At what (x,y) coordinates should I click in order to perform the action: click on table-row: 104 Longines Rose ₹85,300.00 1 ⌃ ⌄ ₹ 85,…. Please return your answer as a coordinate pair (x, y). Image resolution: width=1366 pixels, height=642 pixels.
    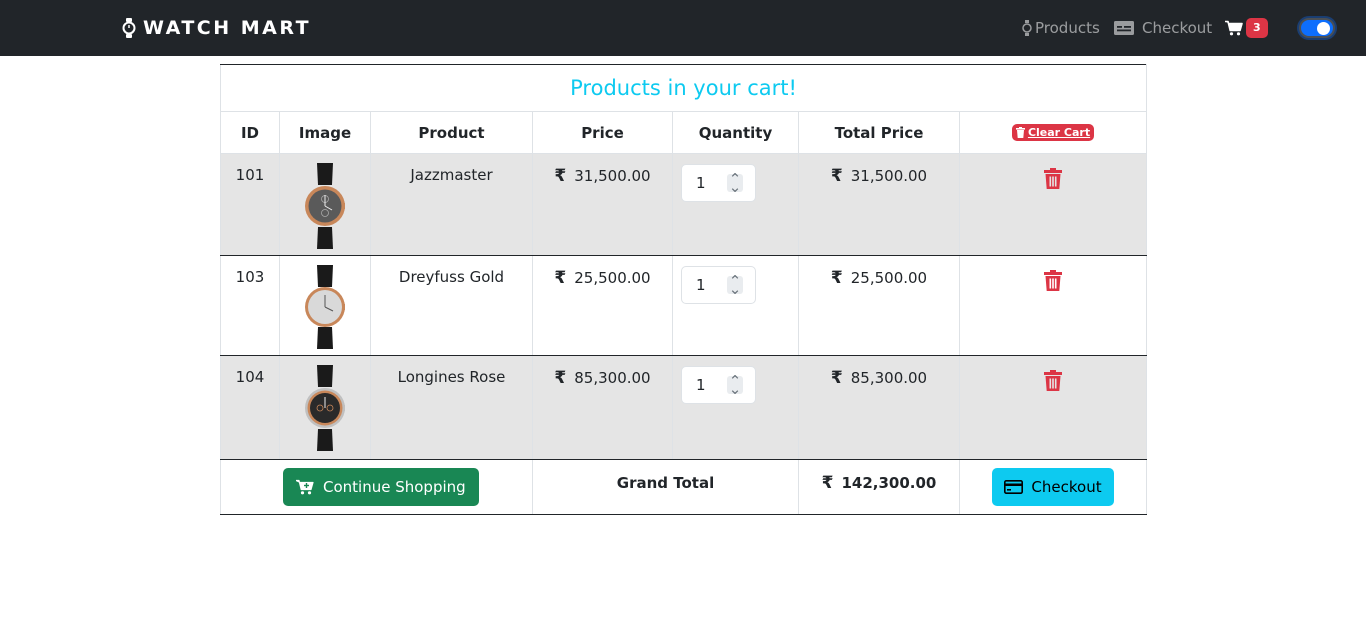
    Looking at the image, I should click on (684, 407).